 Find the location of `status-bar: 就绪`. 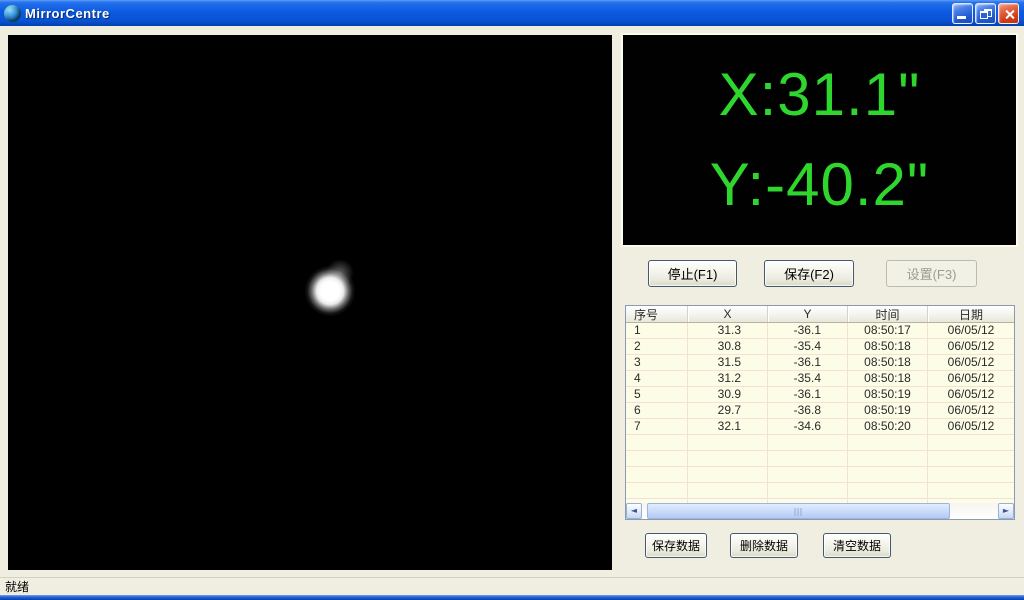

status-bar: 就绪 is located at coordinates (512, 586).